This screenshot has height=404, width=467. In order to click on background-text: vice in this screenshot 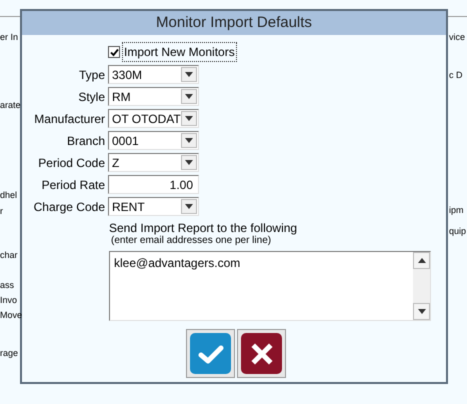, I will do `click(457, 37)`.